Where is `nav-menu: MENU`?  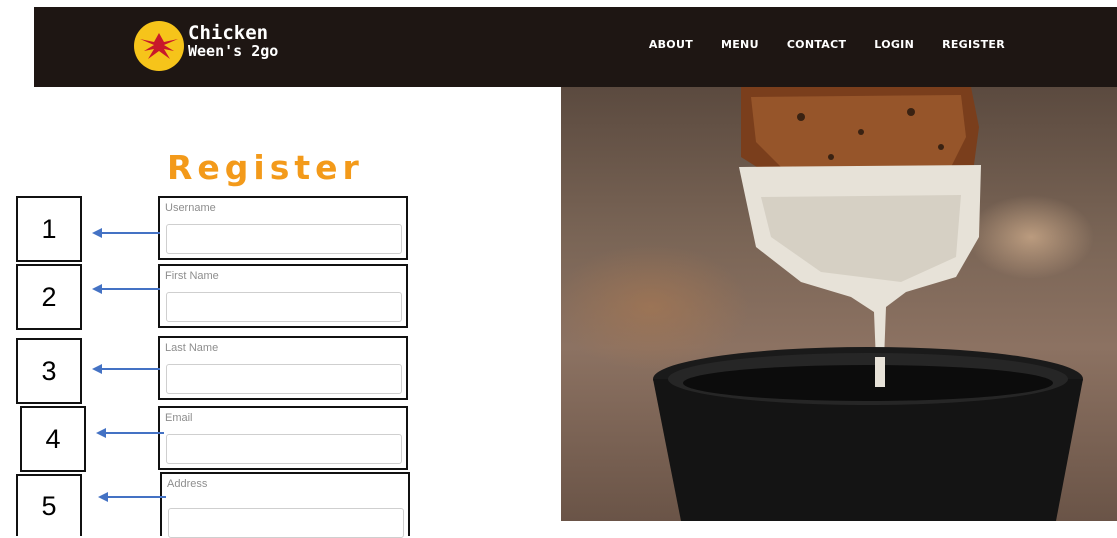
nav-menu: MENU is located at coordinates (740, 44).